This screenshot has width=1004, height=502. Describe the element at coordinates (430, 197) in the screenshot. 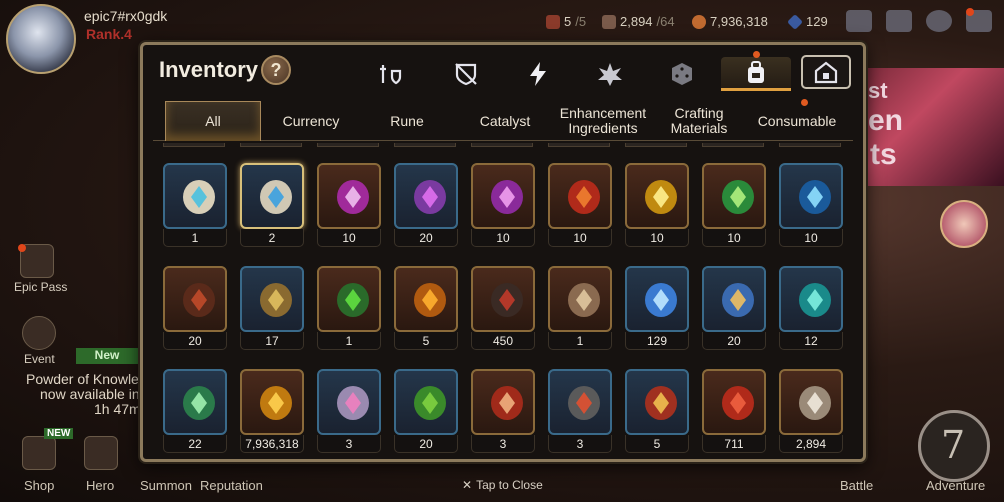

I see `purple-triangle-rune-icon` at that location.